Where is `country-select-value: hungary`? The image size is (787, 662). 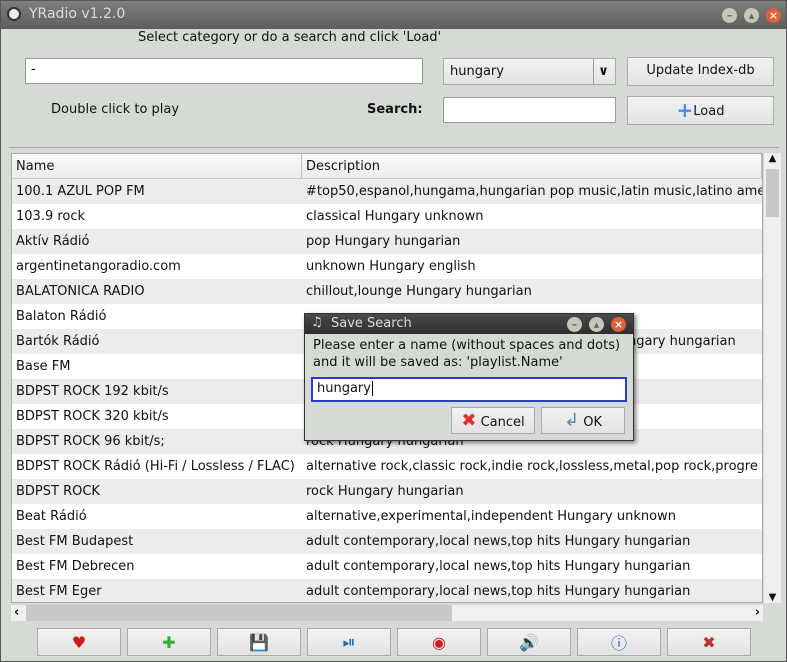
country-select-value: hungary is located at coordinates (477, 71).